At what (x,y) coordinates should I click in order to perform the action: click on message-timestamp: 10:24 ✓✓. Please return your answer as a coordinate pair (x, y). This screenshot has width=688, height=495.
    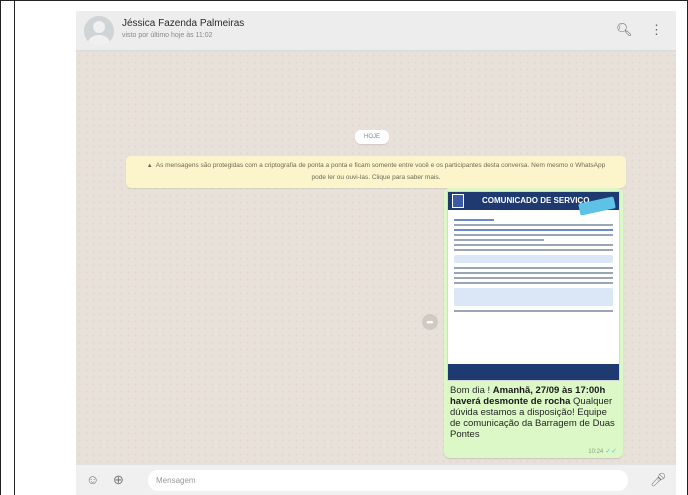
    Looking at the image, I should click on (602, 451).